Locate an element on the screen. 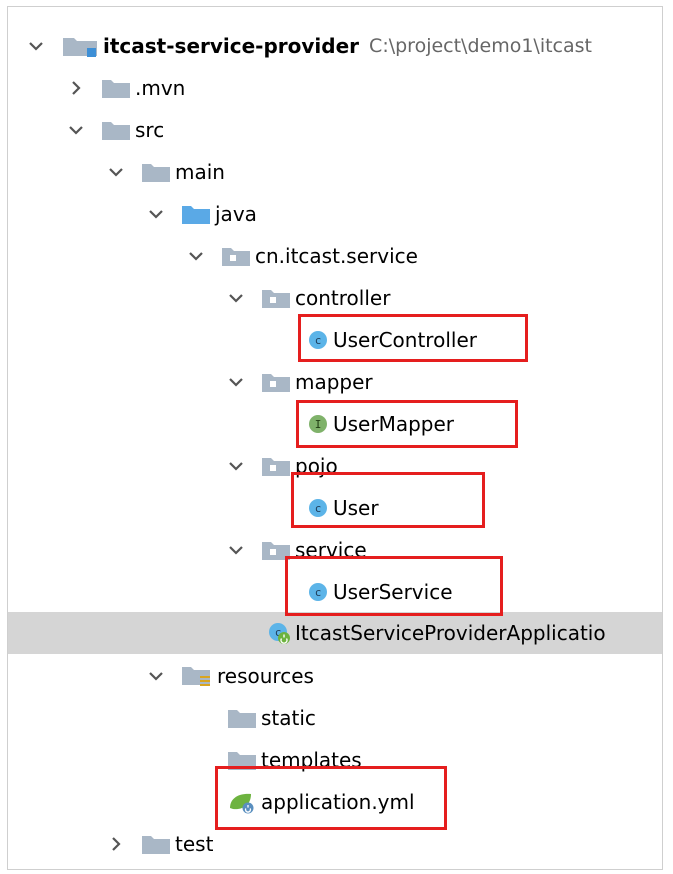  tree-item-label: java is located at coordinates (236, 214).